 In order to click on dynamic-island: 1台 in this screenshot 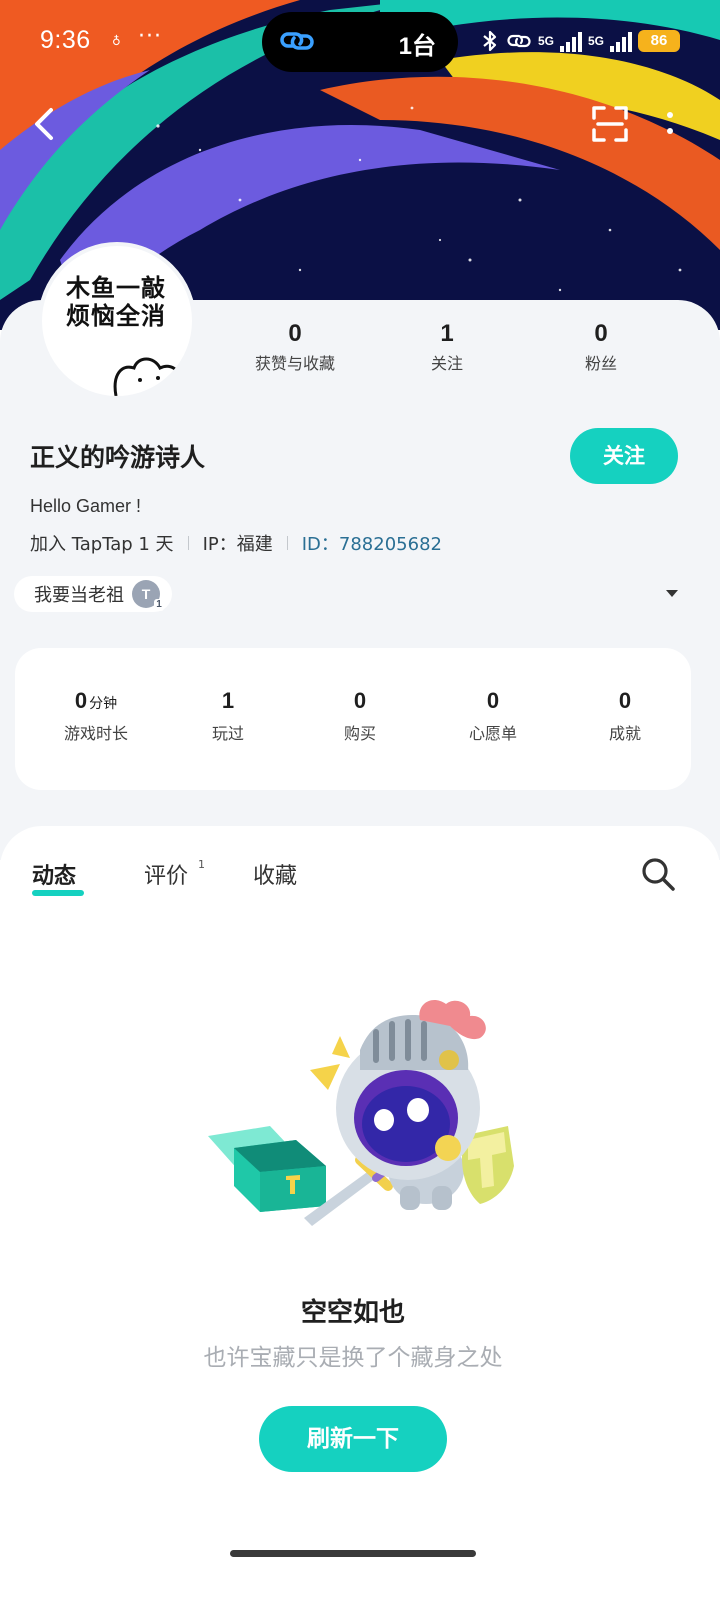, I will do `click(360, 42)`.